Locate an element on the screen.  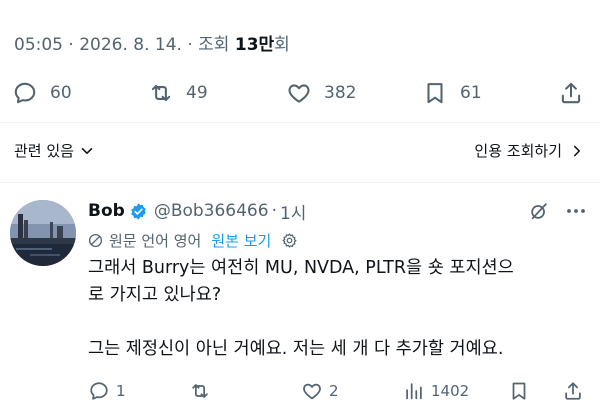
translation-notice: 원문 언어 영어 원본 보기 is located at coordinates (193, 240).